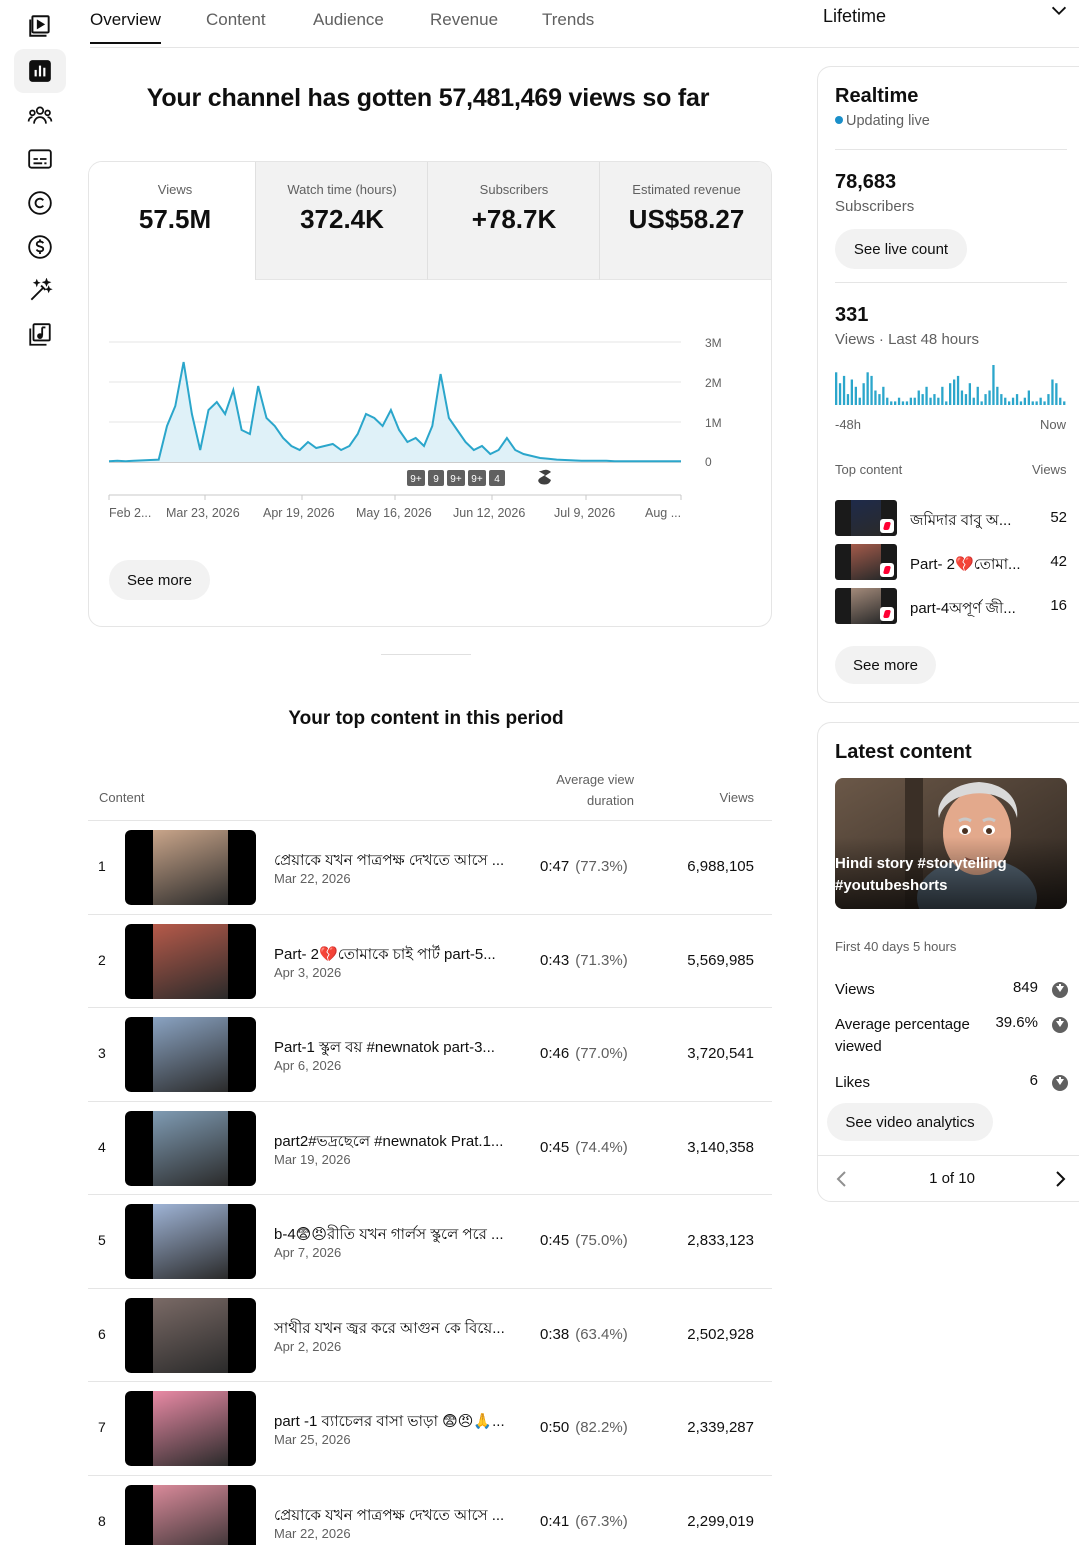  Describe the element at coordinates (601, 1240) in the screenshot. I see `duration-percent: (75.0%)` at that location.